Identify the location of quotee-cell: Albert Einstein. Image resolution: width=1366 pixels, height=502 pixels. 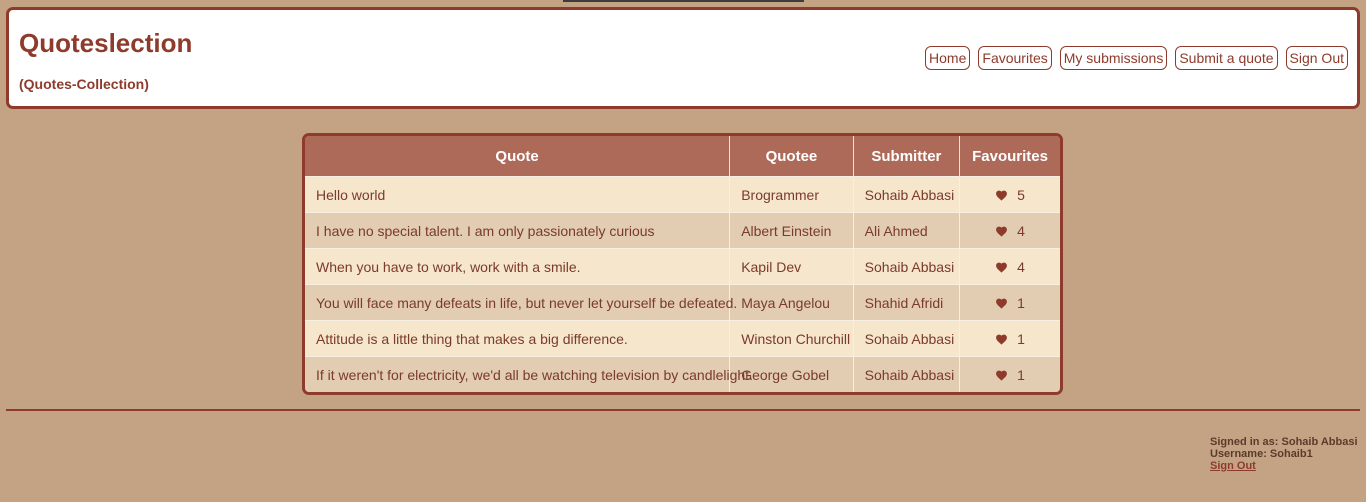
(791, 230).